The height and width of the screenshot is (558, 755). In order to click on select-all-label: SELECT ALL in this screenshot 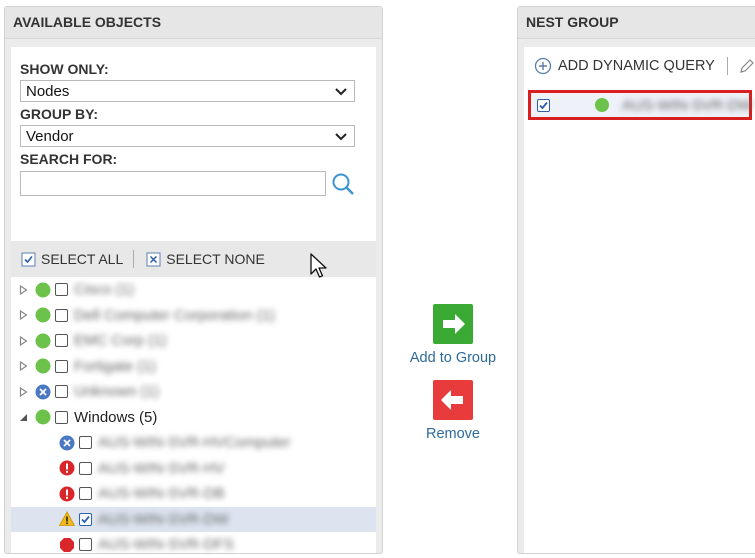, I will do `click(82, 259)`.